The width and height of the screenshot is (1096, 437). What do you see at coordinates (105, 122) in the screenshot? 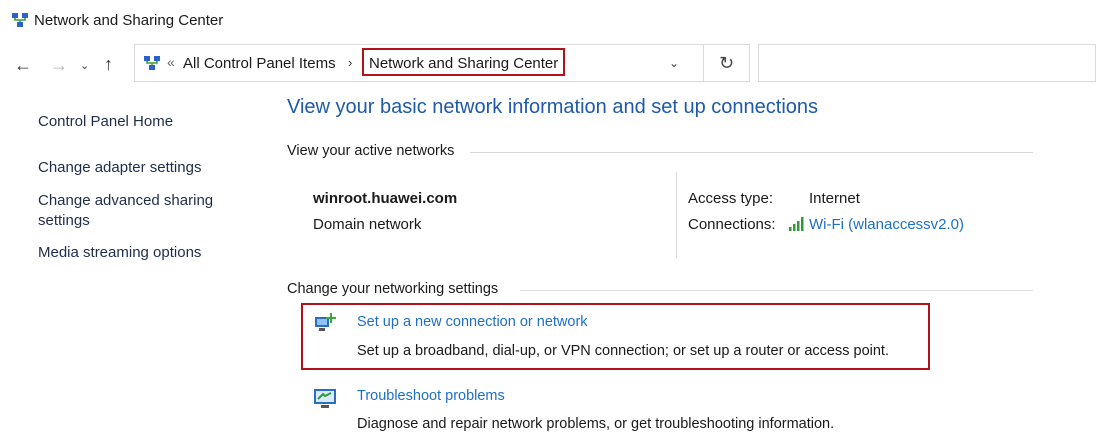
I see `sidebar-item-control-panel-home: Control Panel Home` at bounding box center [105, 122].